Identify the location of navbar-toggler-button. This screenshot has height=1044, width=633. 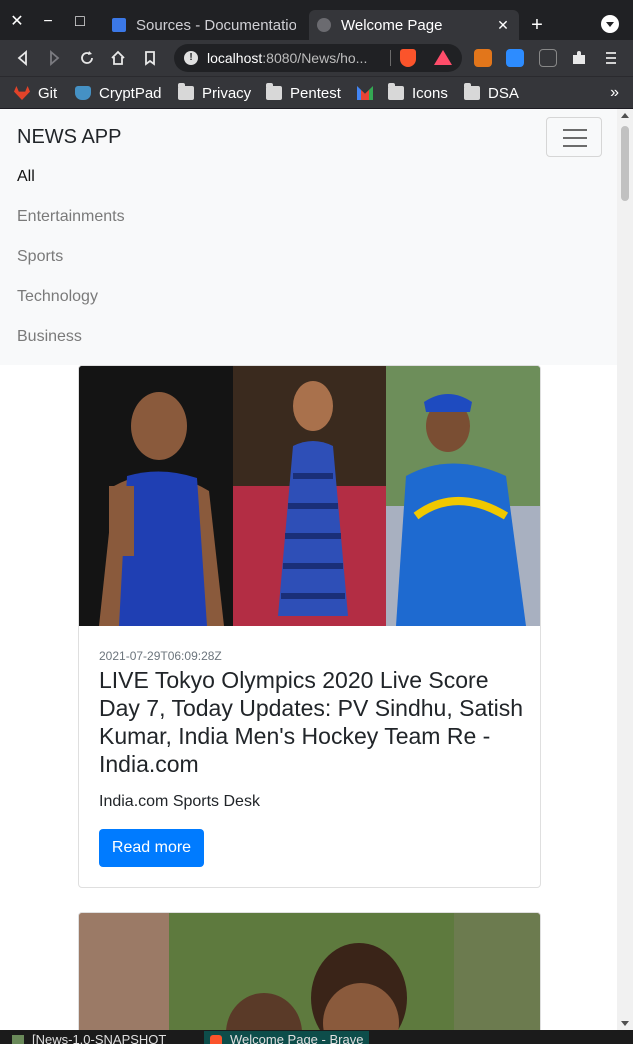
(574, 137).